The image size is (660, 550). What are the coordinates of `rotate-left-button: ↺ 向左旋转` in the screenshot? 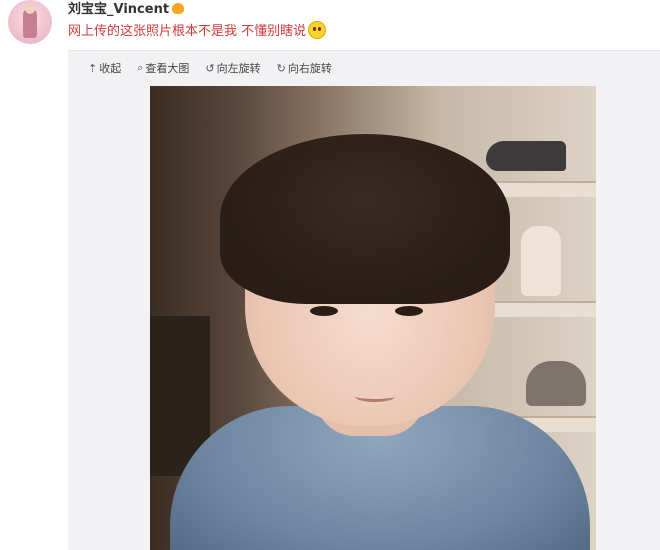 It's located at (232, 68).